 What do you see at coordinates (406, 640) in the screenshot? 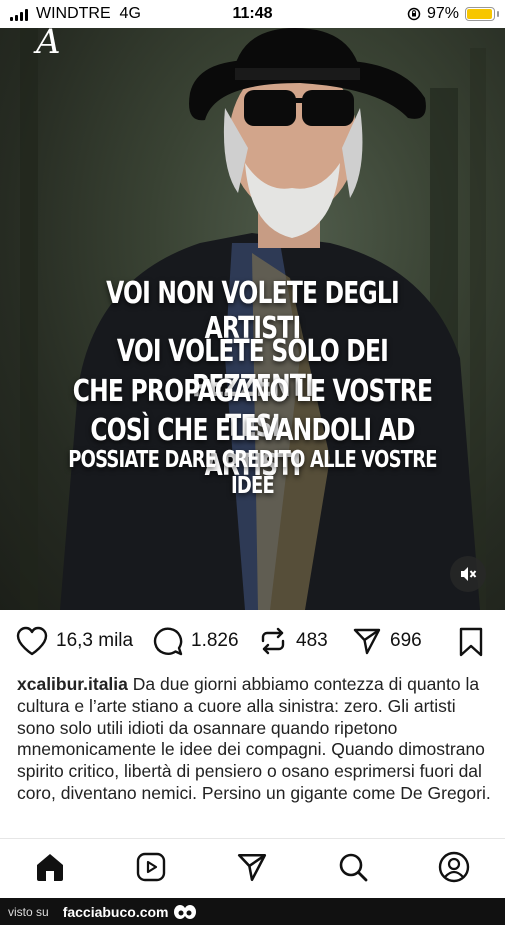
I see `share-count: 696` at bounding box center [406, 640].